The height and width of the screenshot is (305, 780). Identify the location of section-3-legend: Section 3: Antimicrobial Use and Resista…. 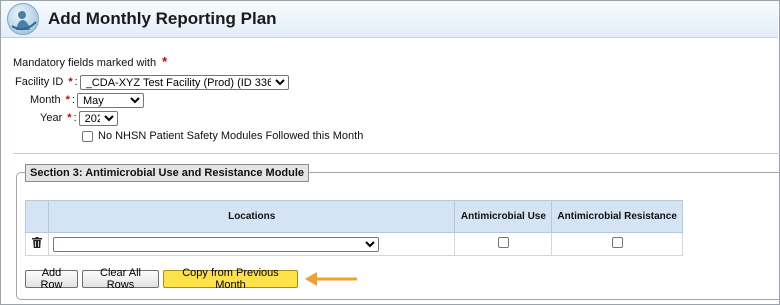
(167, 173).